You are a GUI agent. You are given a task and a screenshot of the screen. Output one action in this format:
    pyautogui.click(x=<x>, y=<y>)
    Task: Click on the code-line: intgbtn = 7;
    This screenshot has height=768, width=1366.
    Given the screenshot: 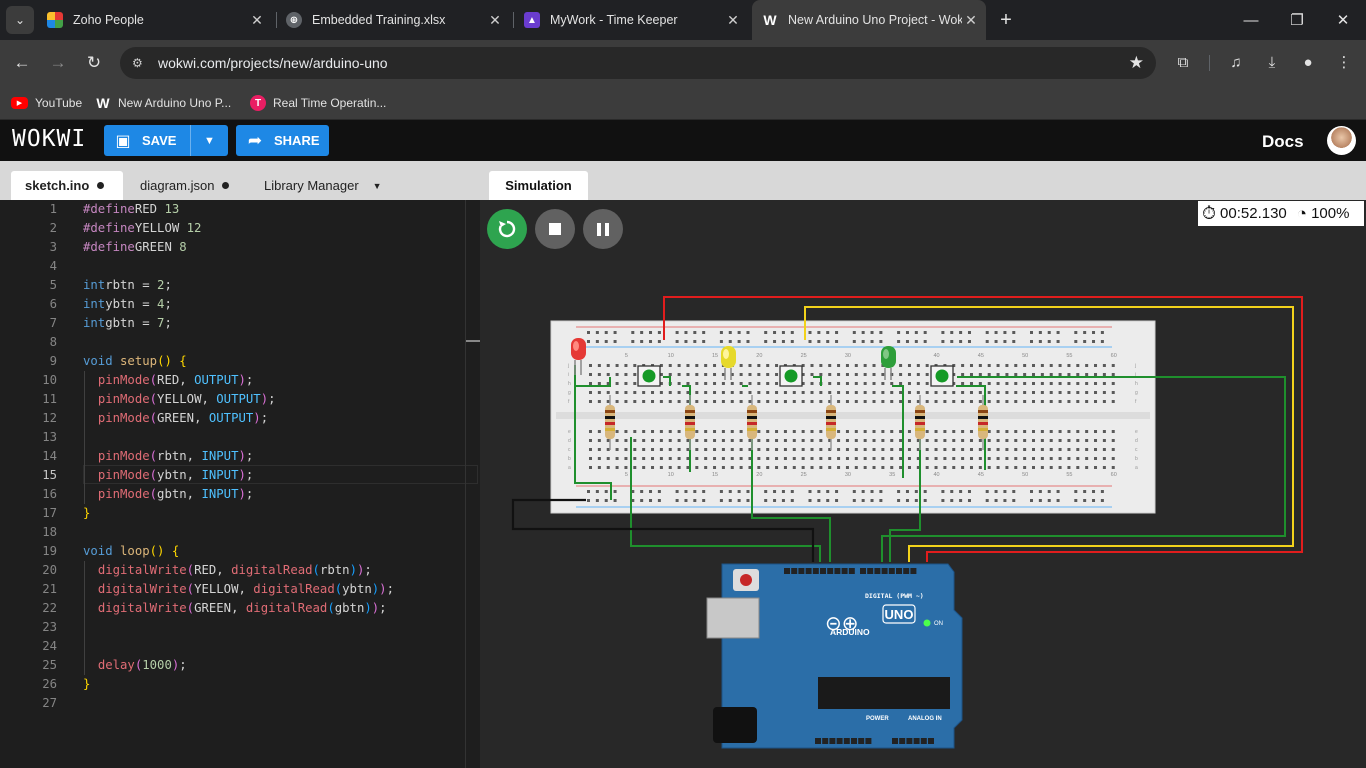 What is the action you would take?
    pyautogui.click(x=127, y=323)
    